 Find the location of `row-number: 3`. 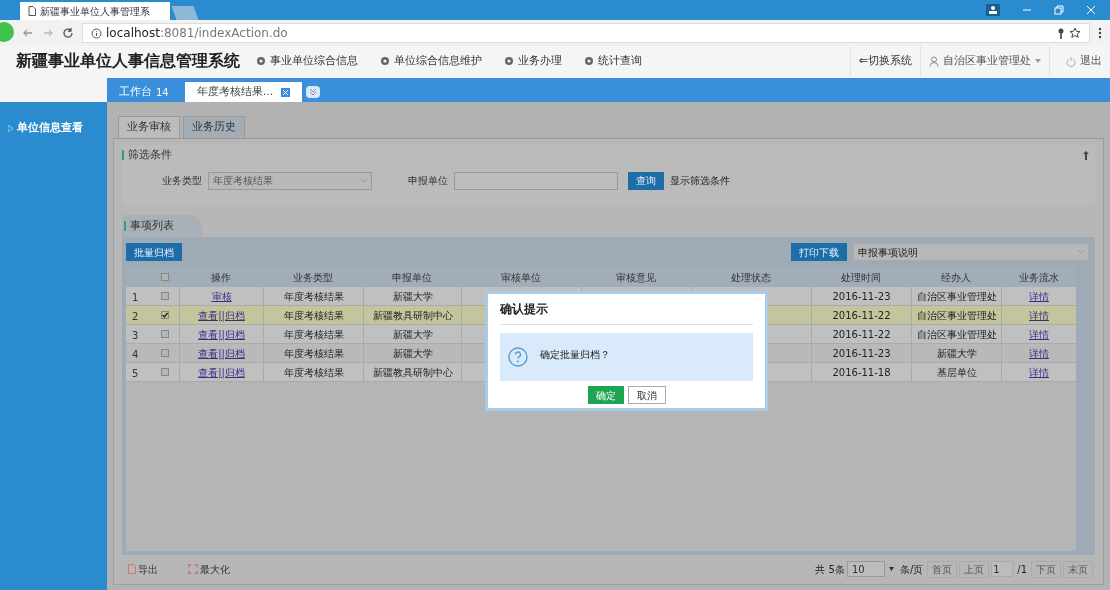

row-number: 3 is located at coordinates (135, 335).